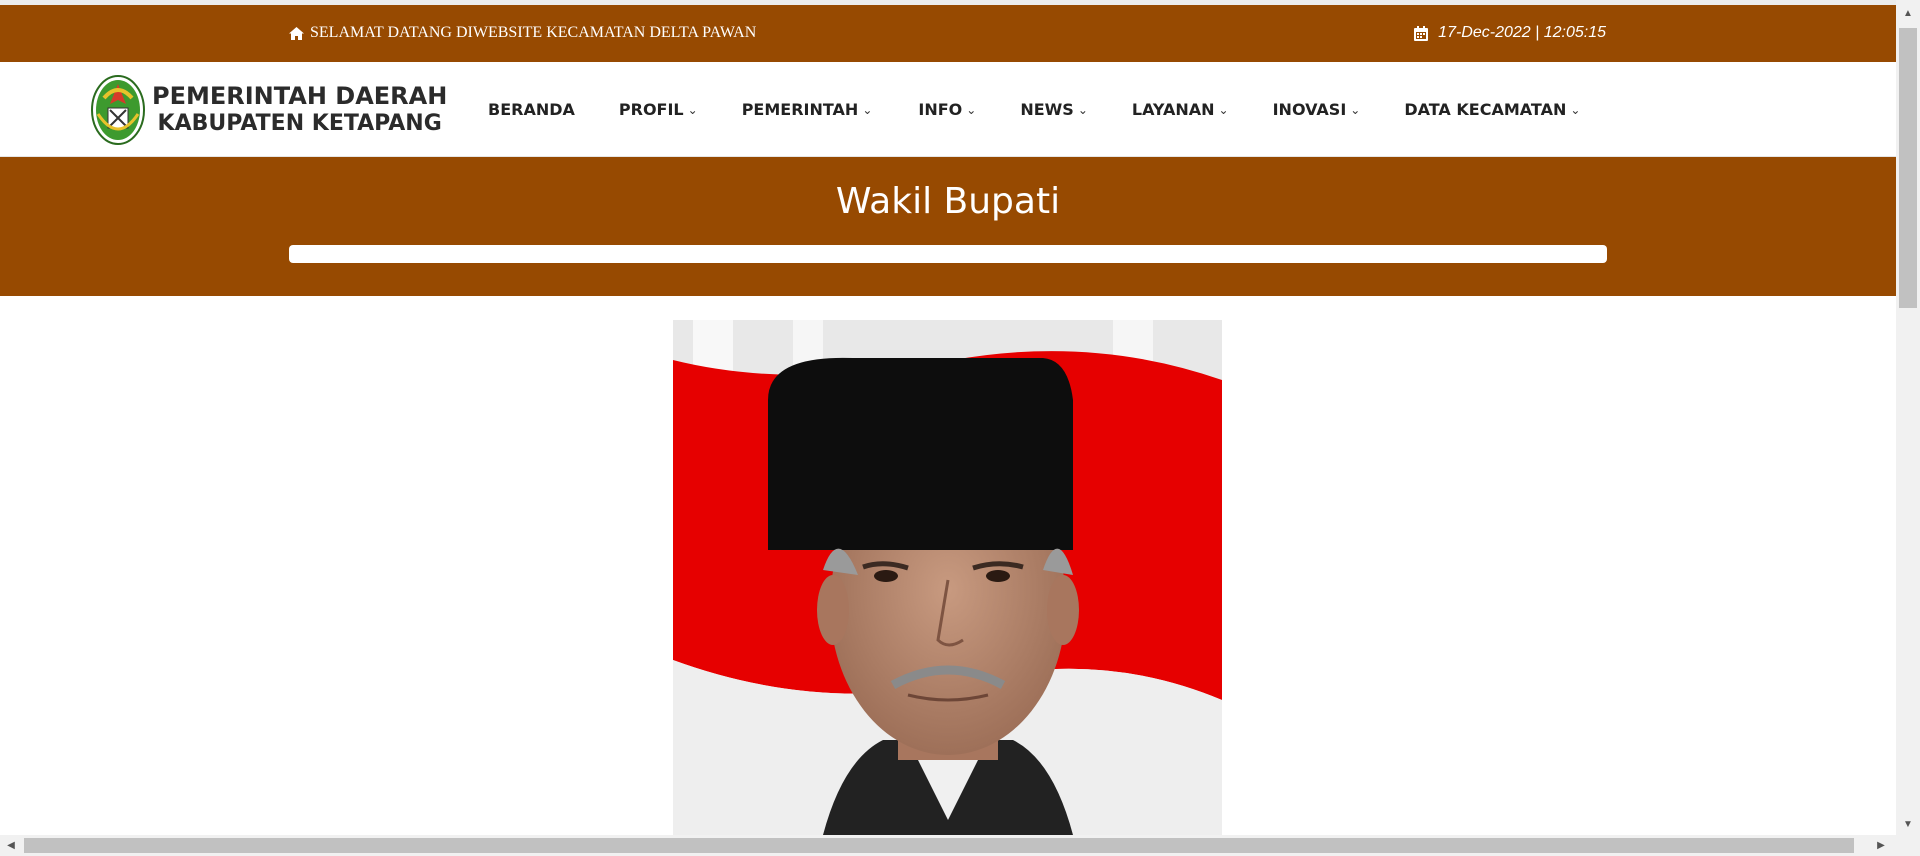  I want to click on nav-item-beranda: BERANDA, so click(531, 109).